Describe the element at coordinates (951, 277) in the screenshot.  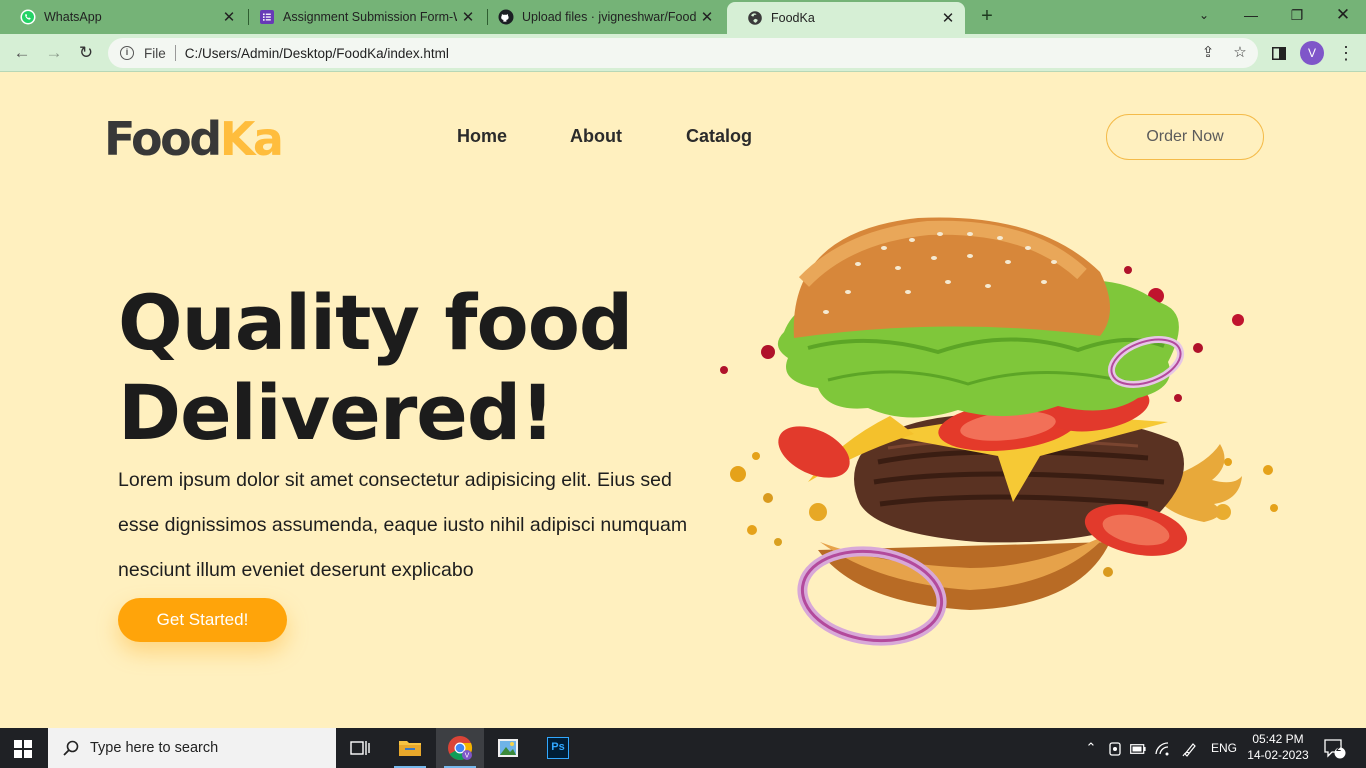
I see `top-bun` at that location.